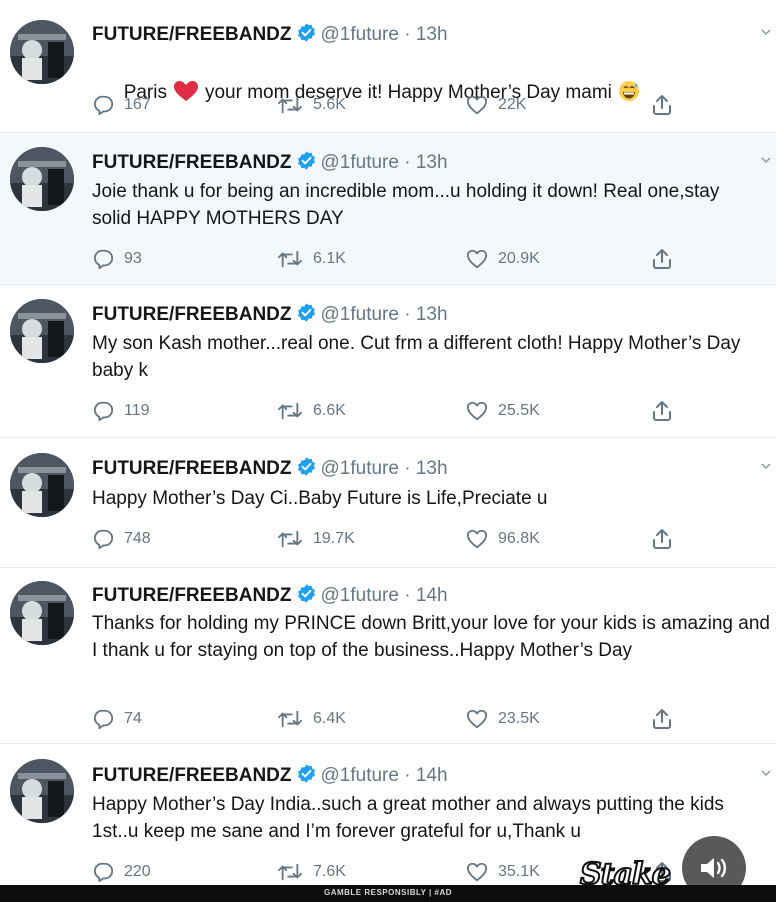  Describe the element at coordinates (392, 105) in the screenshot. I see `tweet-actions: 167 5.6K 22K` at that location.